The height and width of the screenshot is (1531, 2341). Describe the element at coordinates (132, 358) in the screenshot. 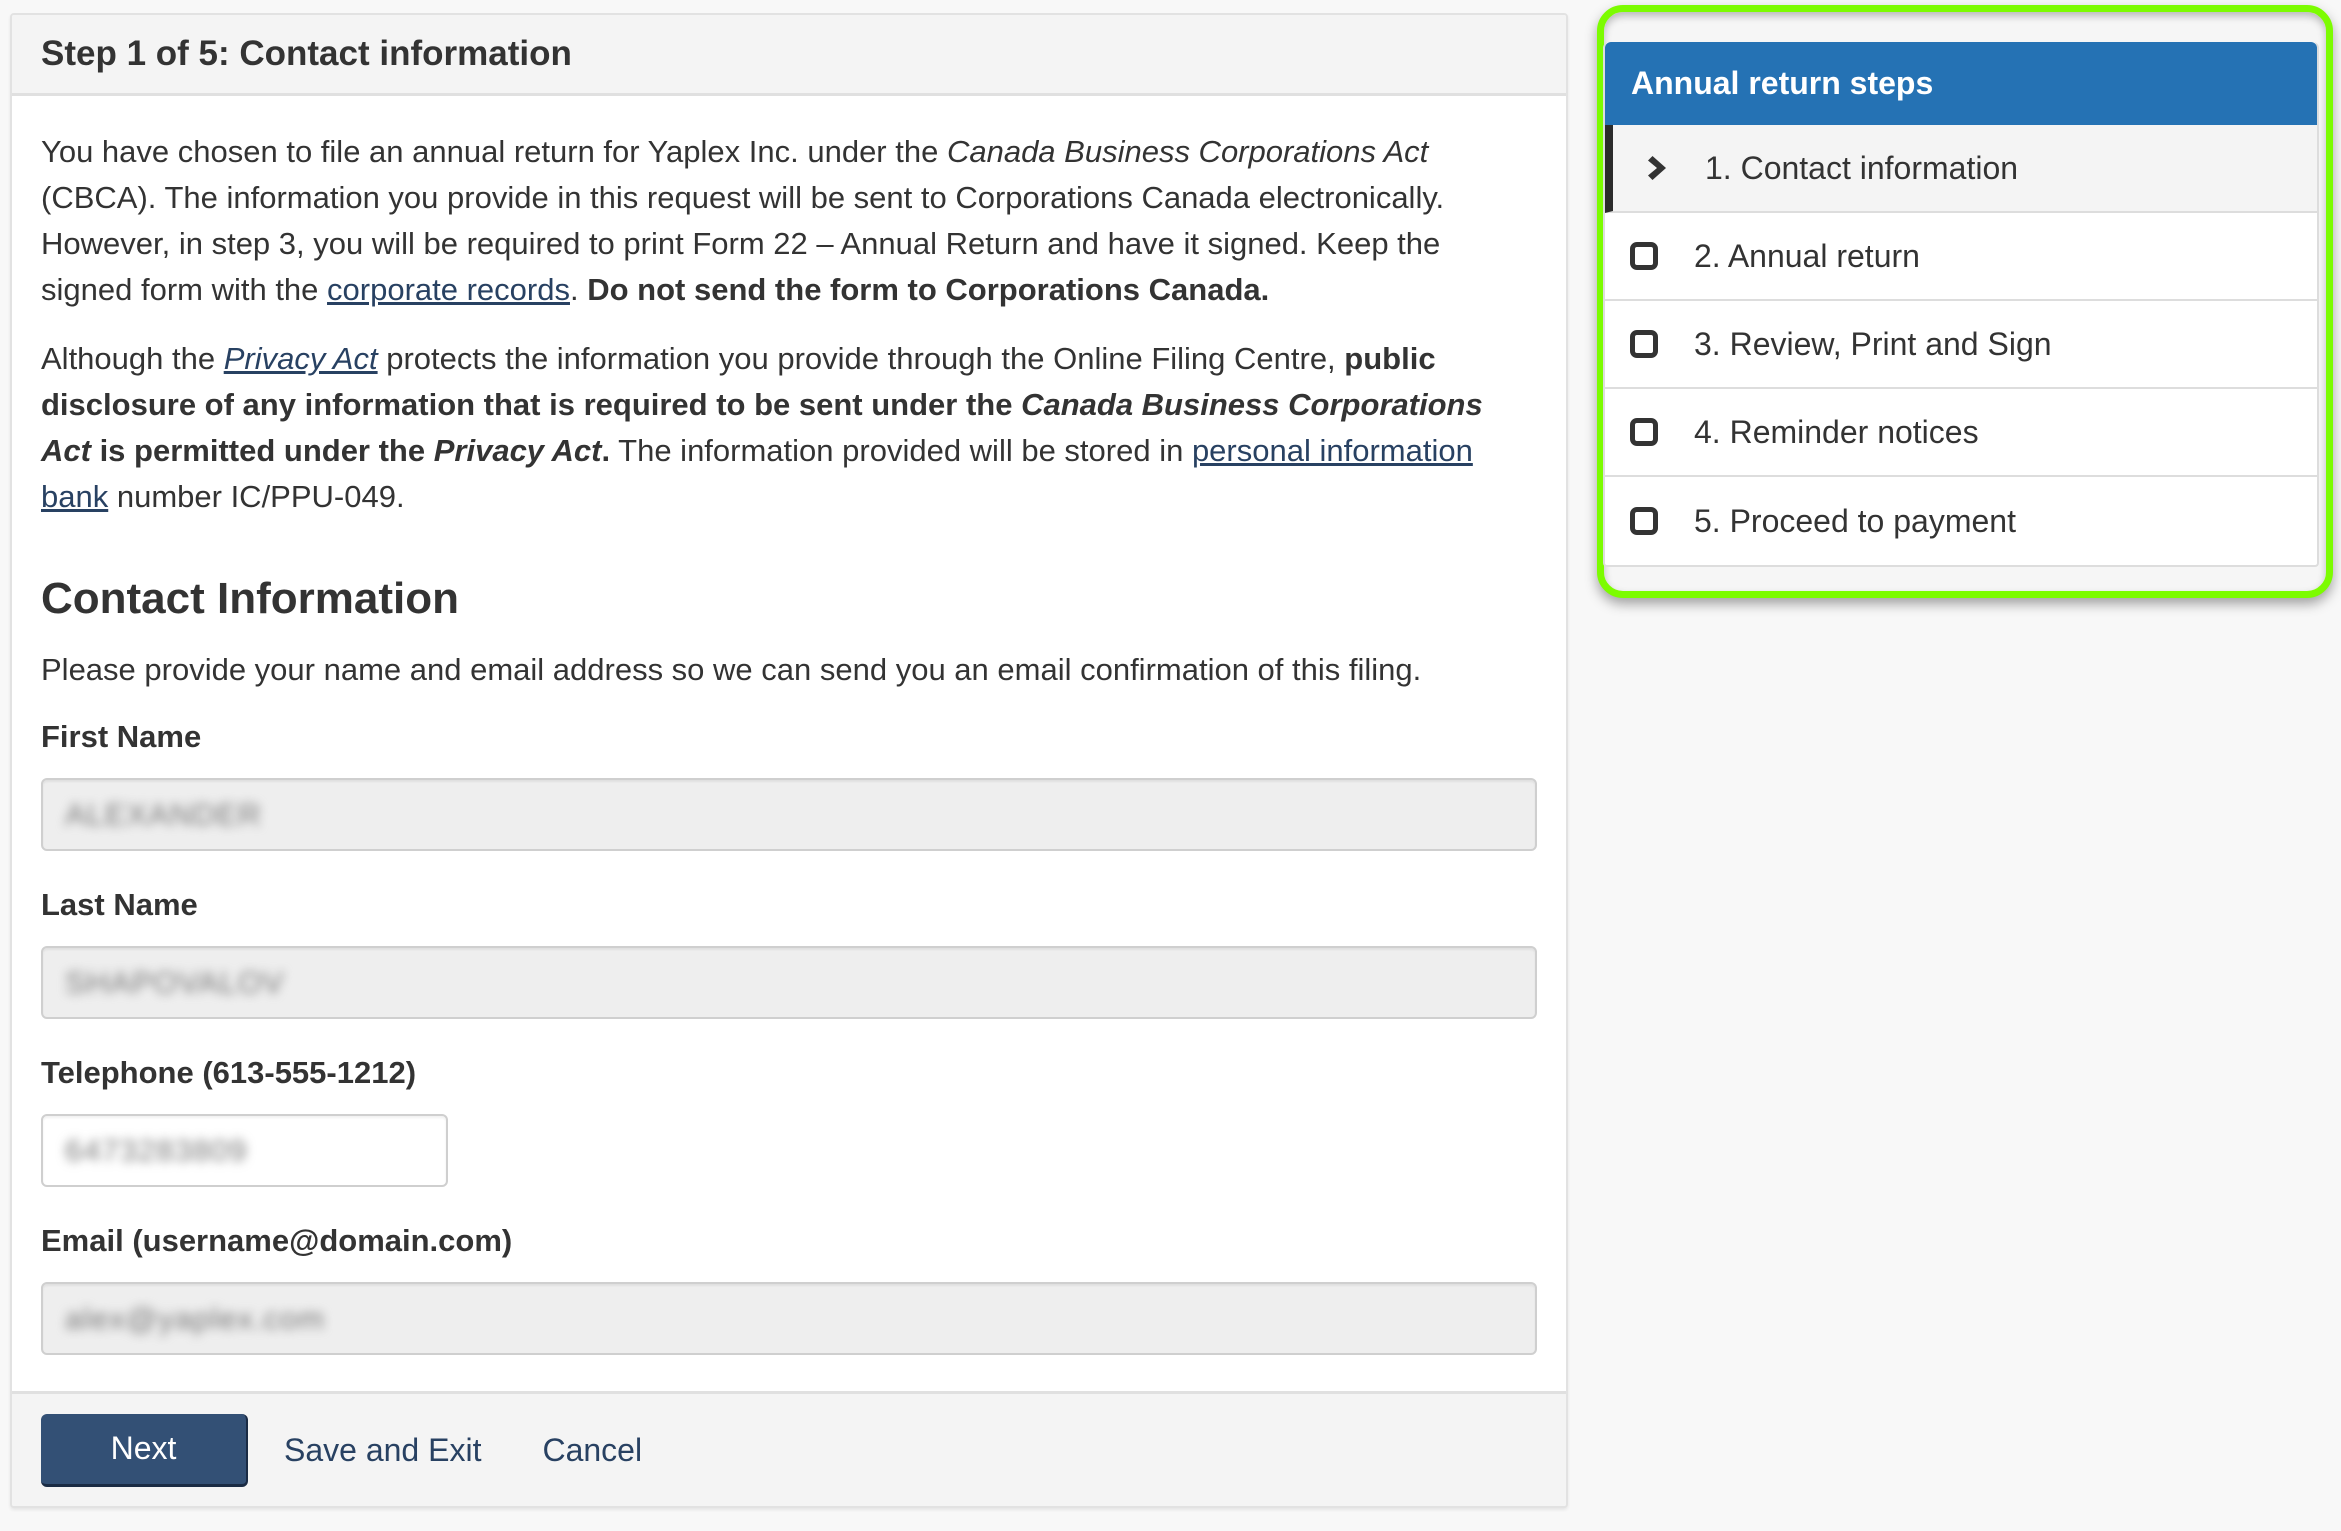

I see `text: Although the` at that location.